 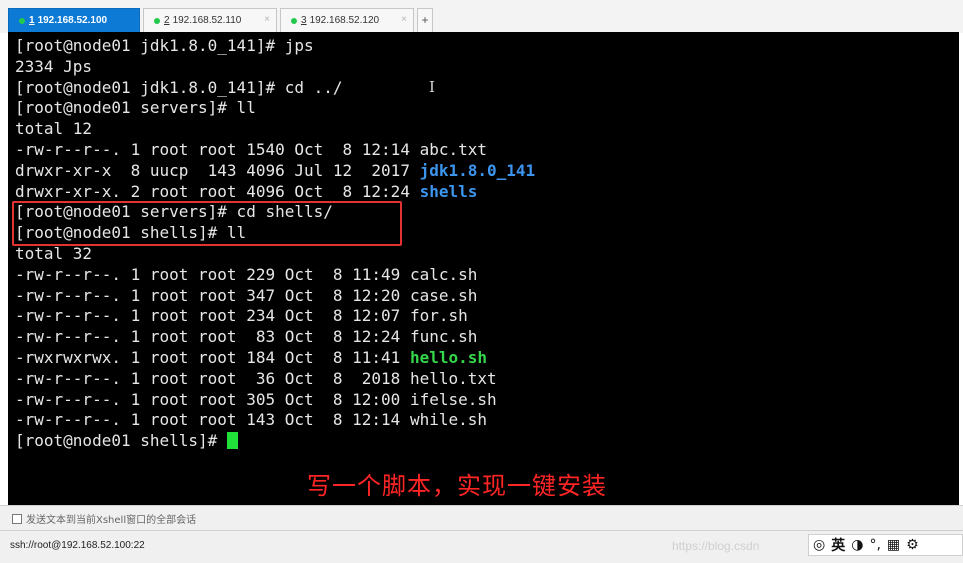 I want to click on tab-number: 1, so click(x=32, y=20).